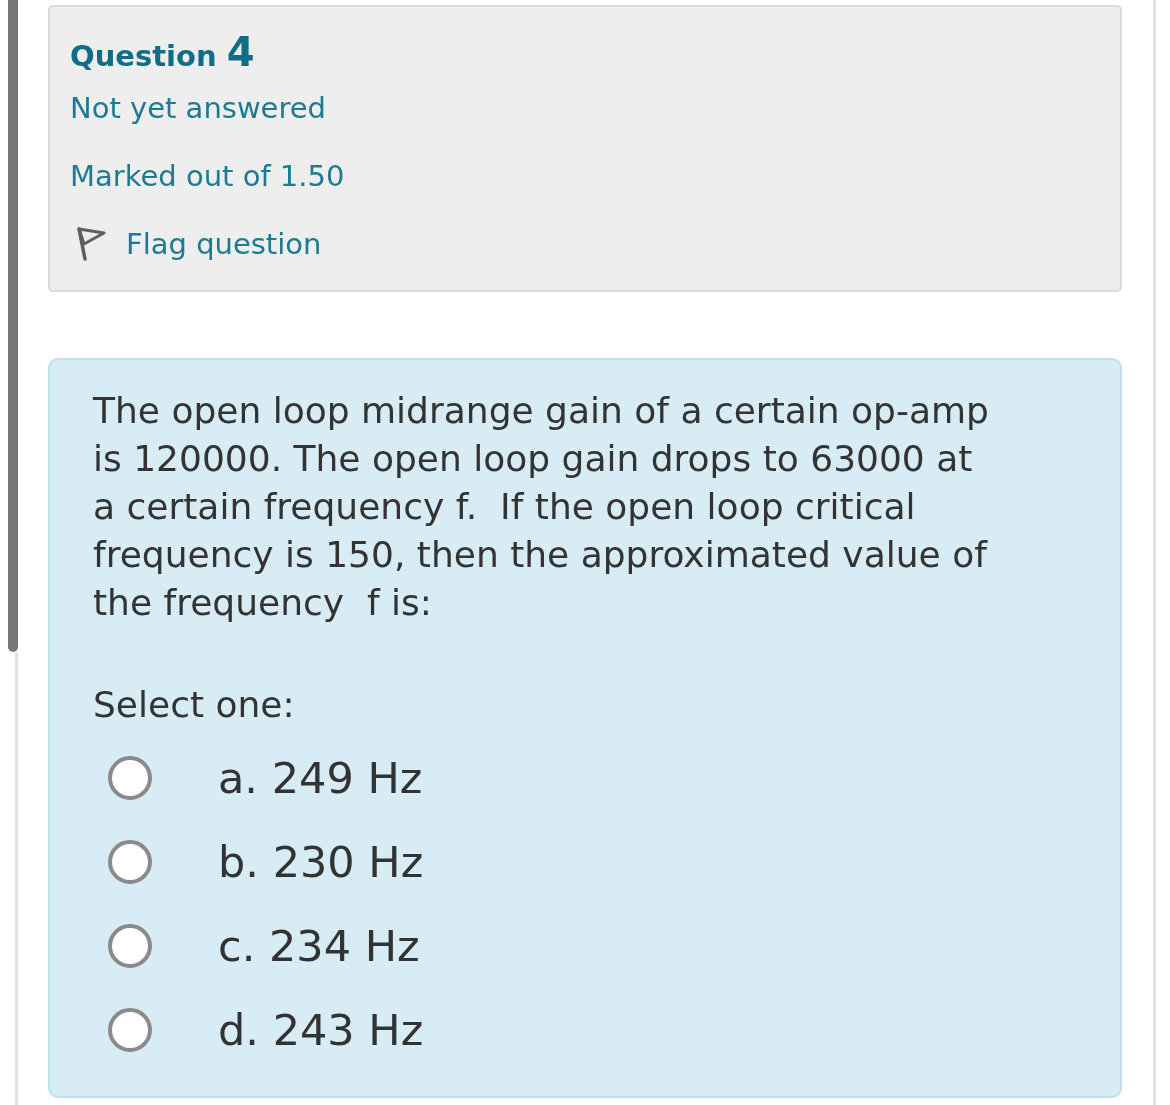 This screenshot has height=1105, width=1170. Describe the element at coordinates (196, 244) in the screenshot. I see `flag-question-link: Flag question` at that location.